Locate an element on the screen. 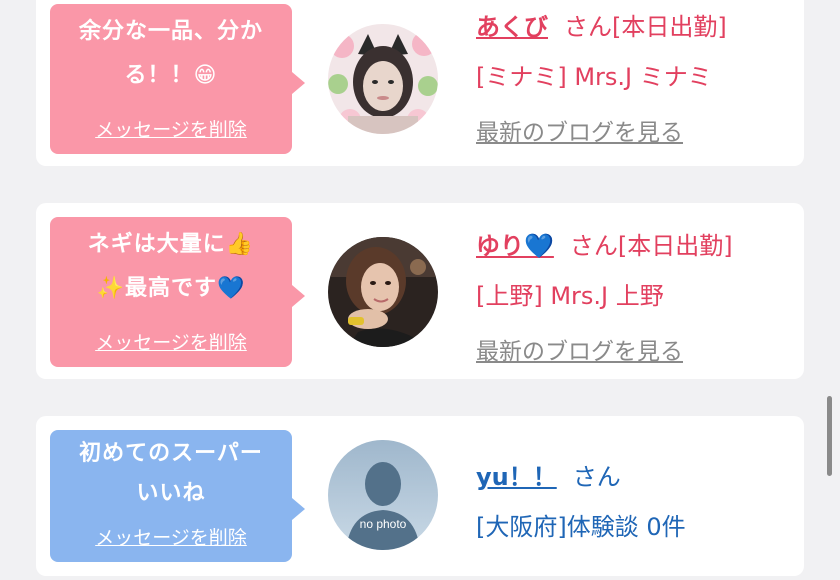 This screenshot has width=840, height=580. sender-info: ゆり💙 さん[本日出勤] [上野] Mrs.J 上野 最新のブログを見る is located at coordinates (635, 298).